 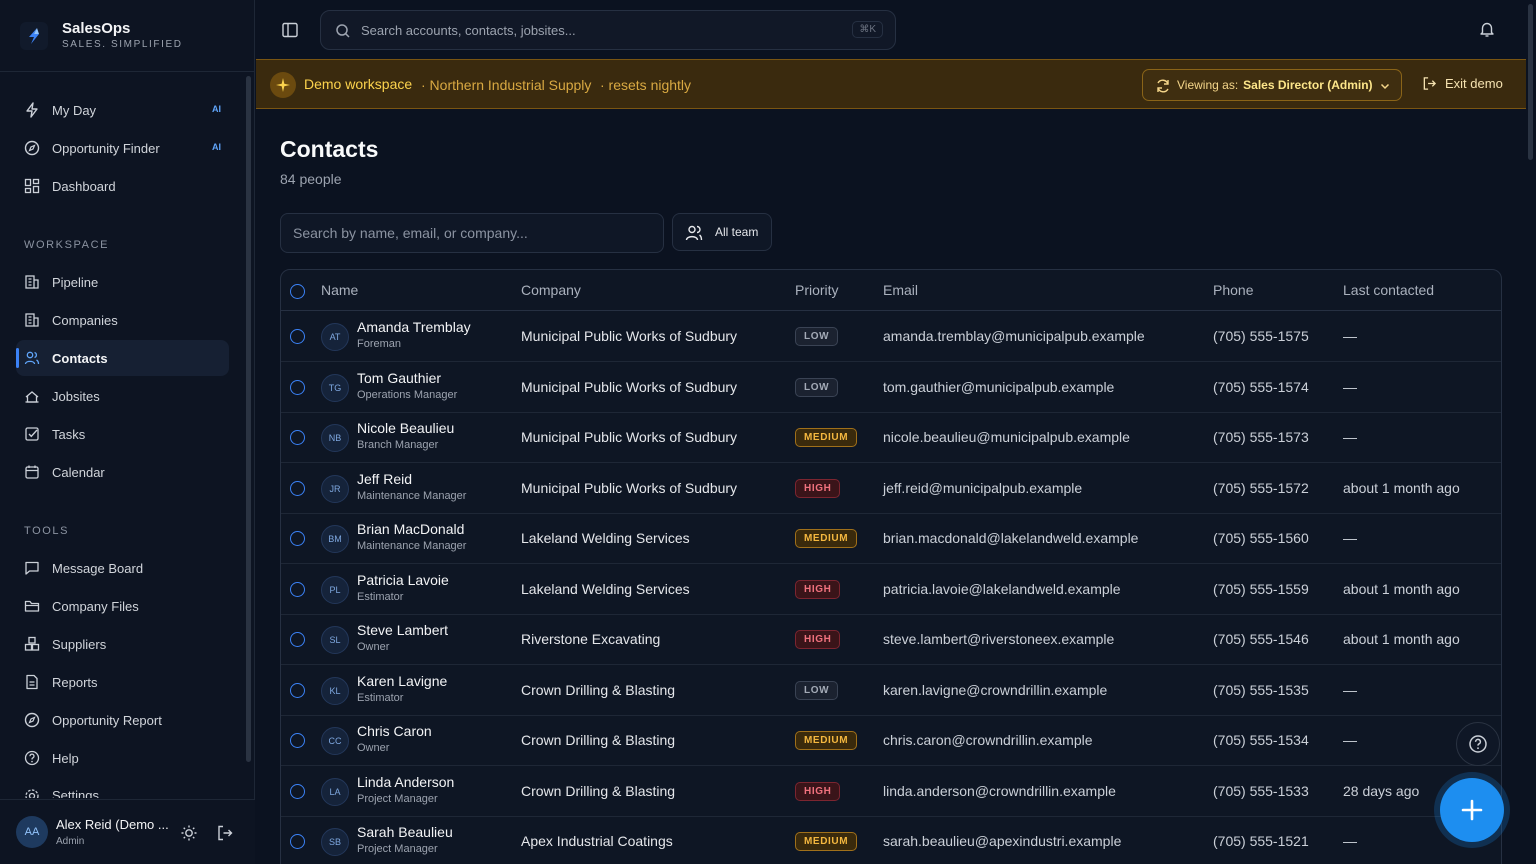 I want to click on sidebar-item-suppliers: Suppliers, so click(x=122, y=644).